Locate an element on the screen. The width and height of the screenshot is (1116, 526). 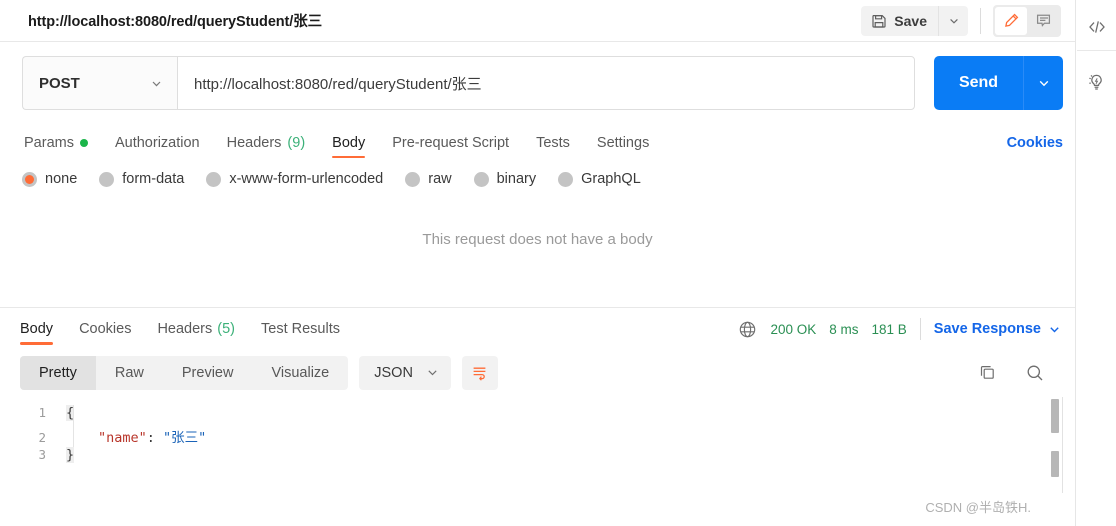
body-type-none-label: none is located at coordinates (61, 179).